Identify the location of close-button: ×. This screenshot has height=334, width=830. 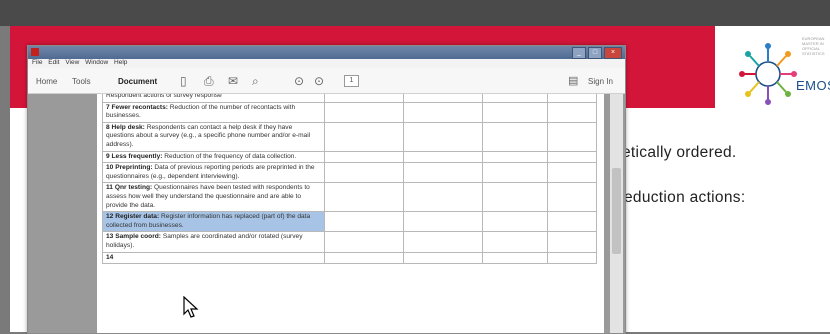
(613, 53).